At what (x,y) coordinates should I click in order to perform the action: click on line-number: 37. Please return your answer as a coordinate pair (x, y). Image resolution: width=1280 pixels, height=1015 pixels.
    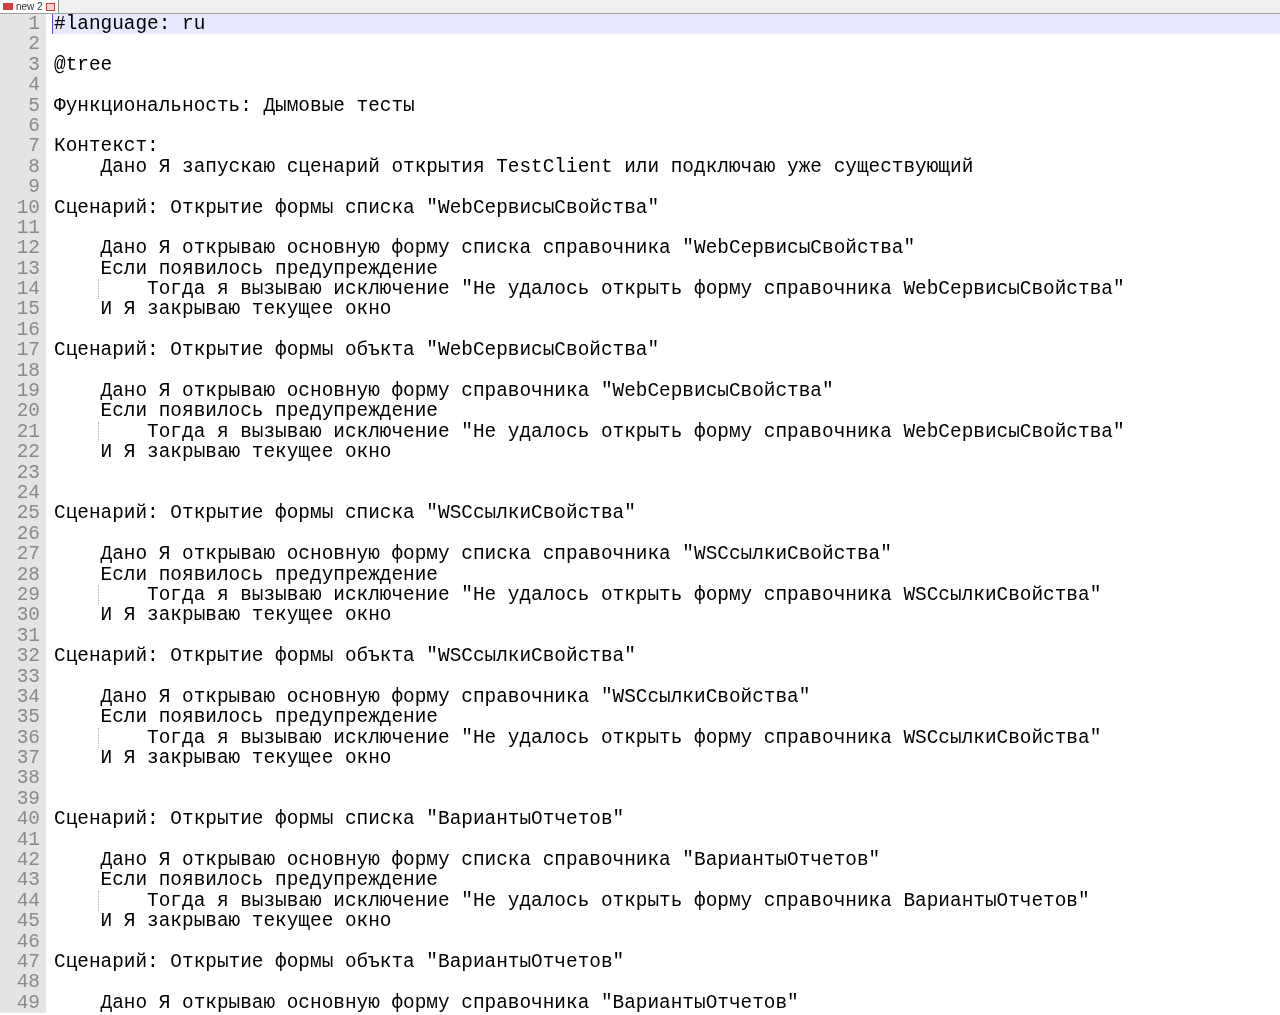
    Looking at the image, I should click on (23, 758).